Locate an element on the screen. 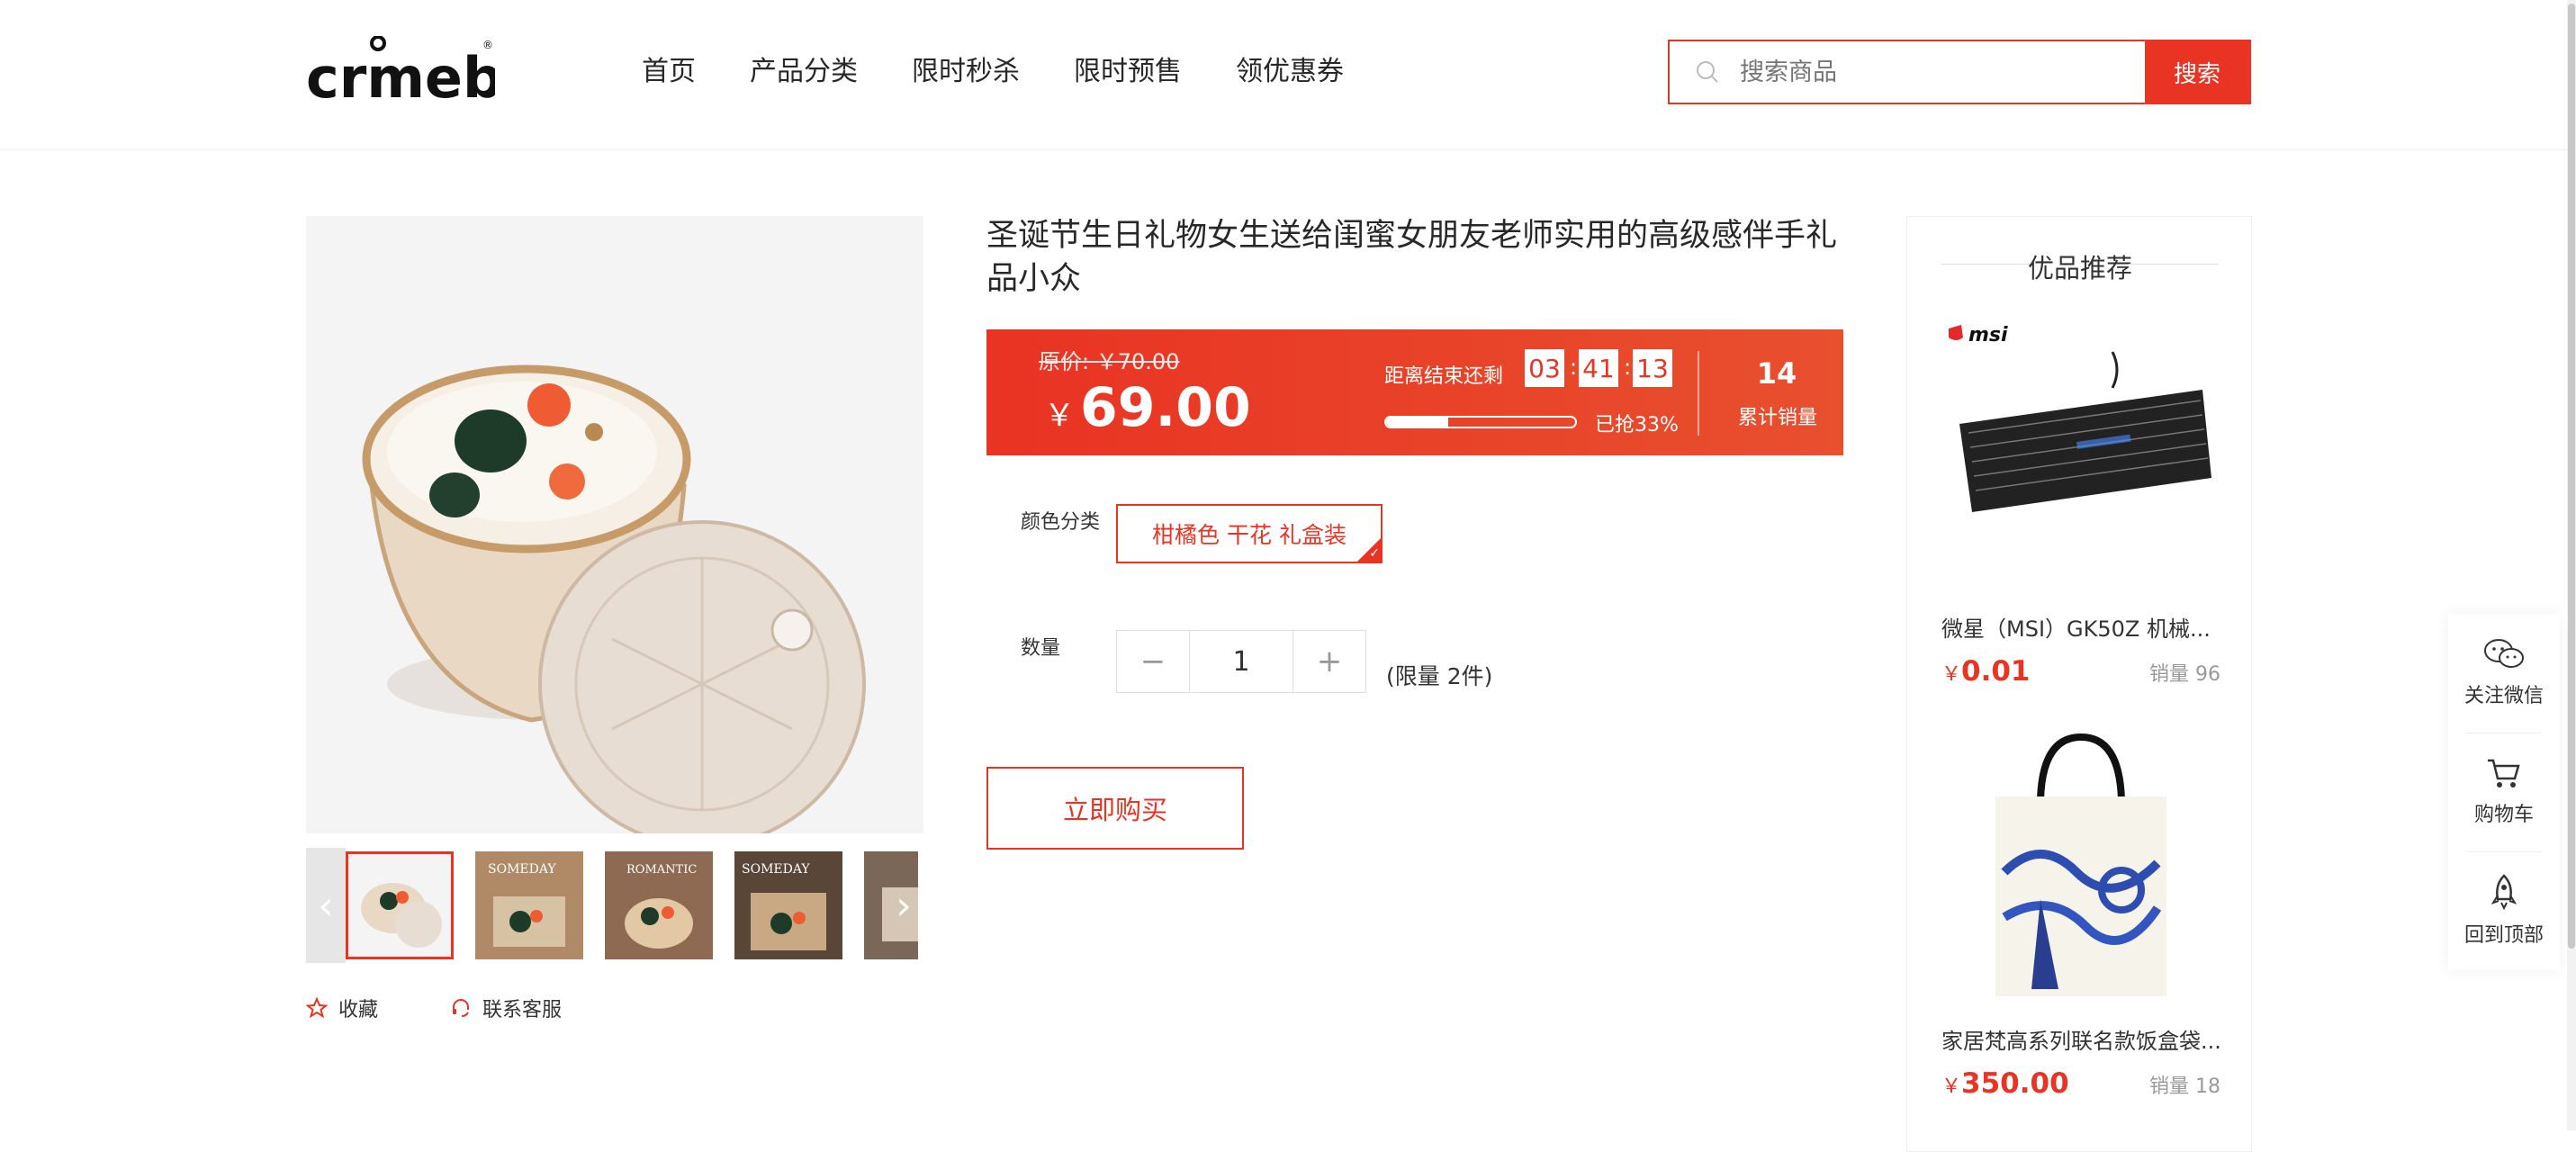  rocket-icon is located at coordinates (2503, 892).